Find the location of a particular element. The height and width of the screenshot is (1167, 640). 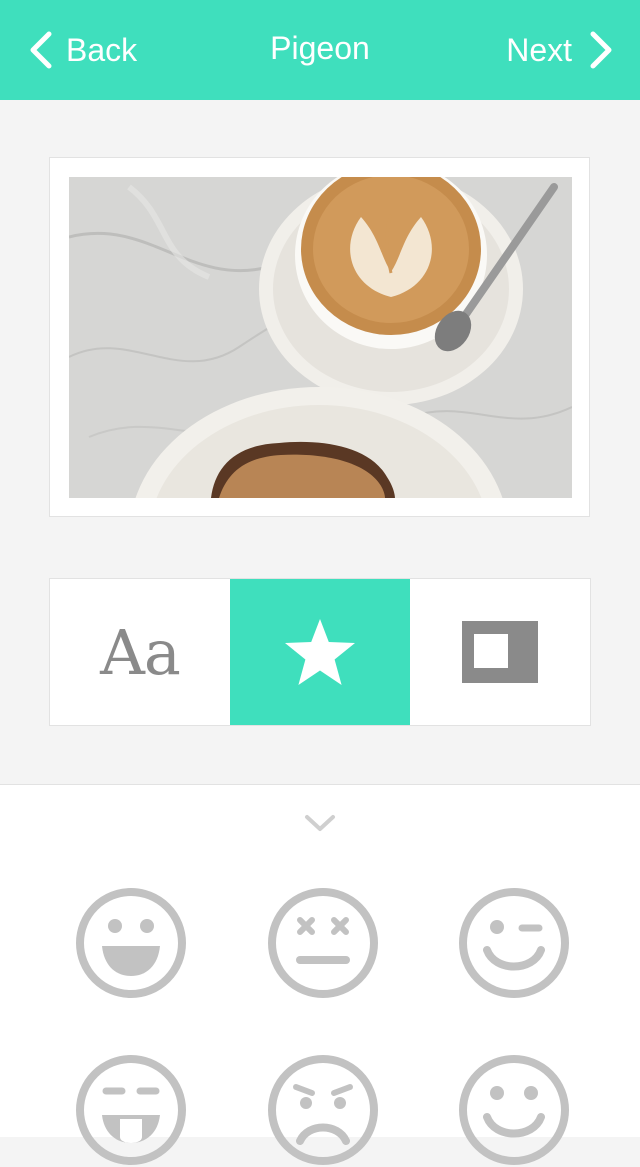

chevron-right-icon is located at coordinates (601, 50).